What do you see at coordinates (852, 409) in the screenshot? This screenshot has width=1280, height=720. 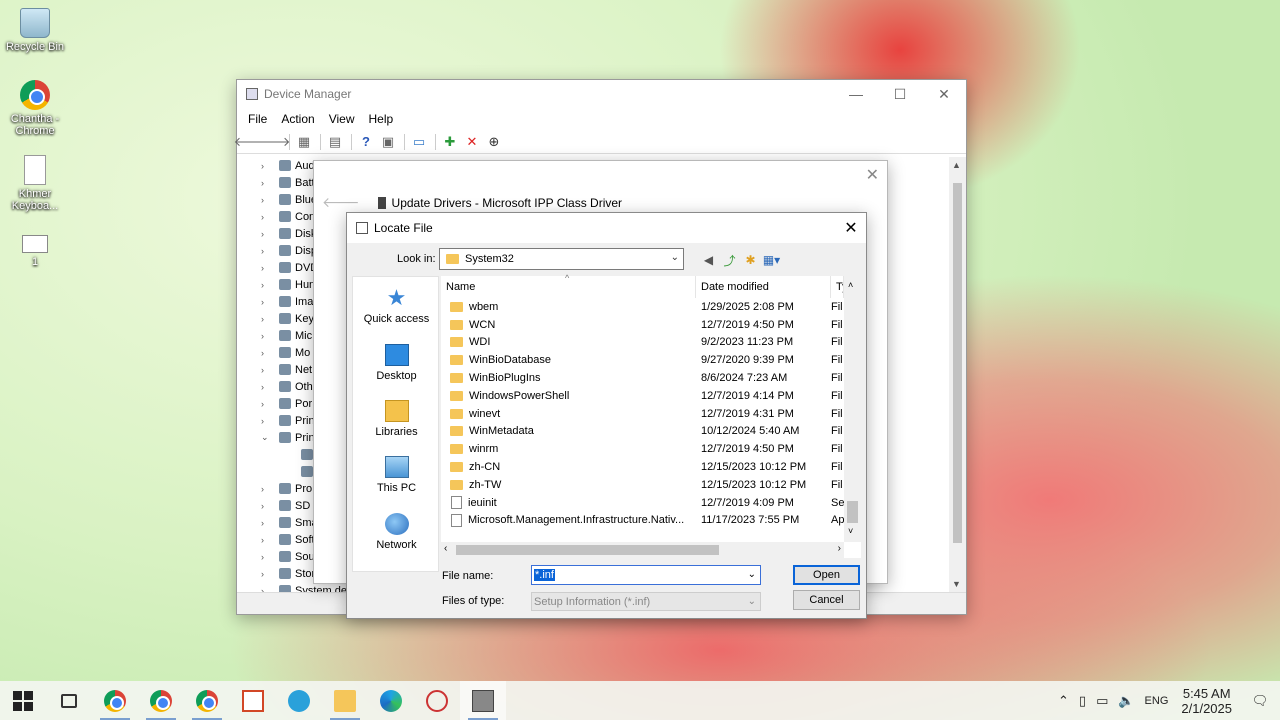 I see `file-list-vertical-scrollbar: ˄ ˅` at bounding box center [852, 409].